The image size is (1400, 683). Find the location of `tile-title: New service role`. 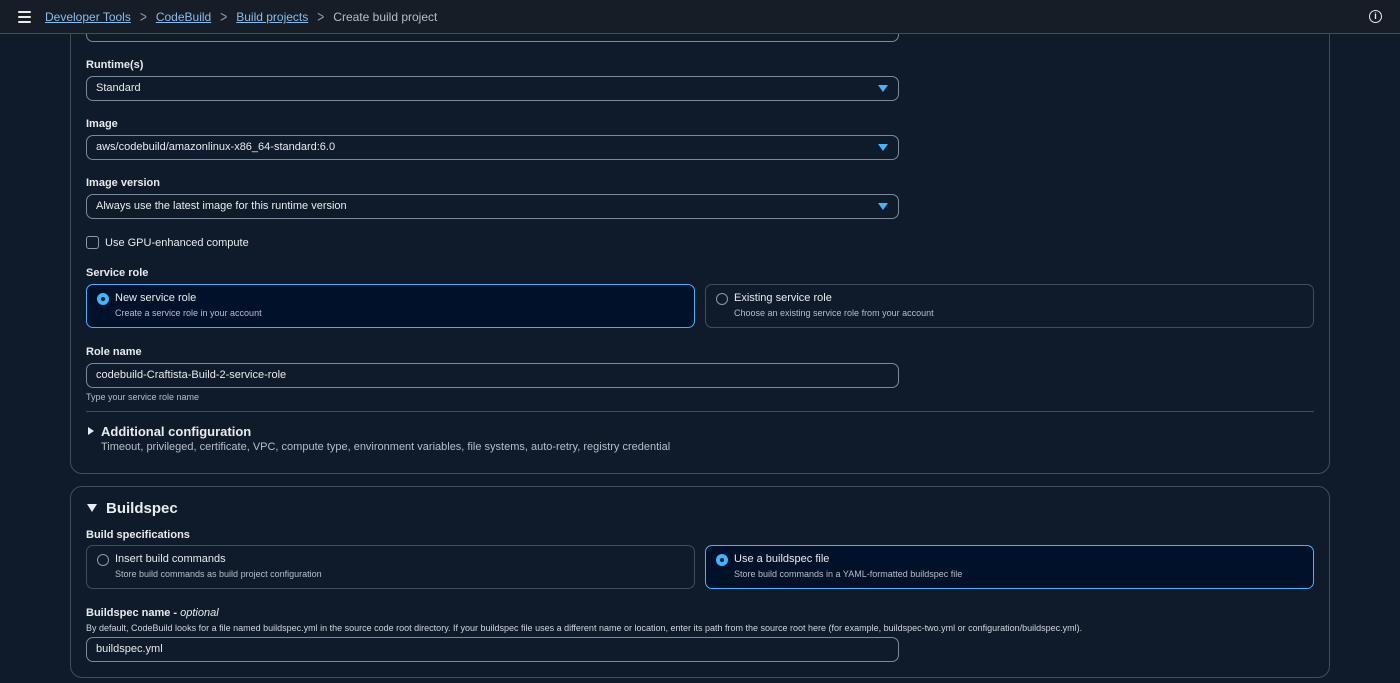

tile-title: New service role is located at coordinates (156, 298).